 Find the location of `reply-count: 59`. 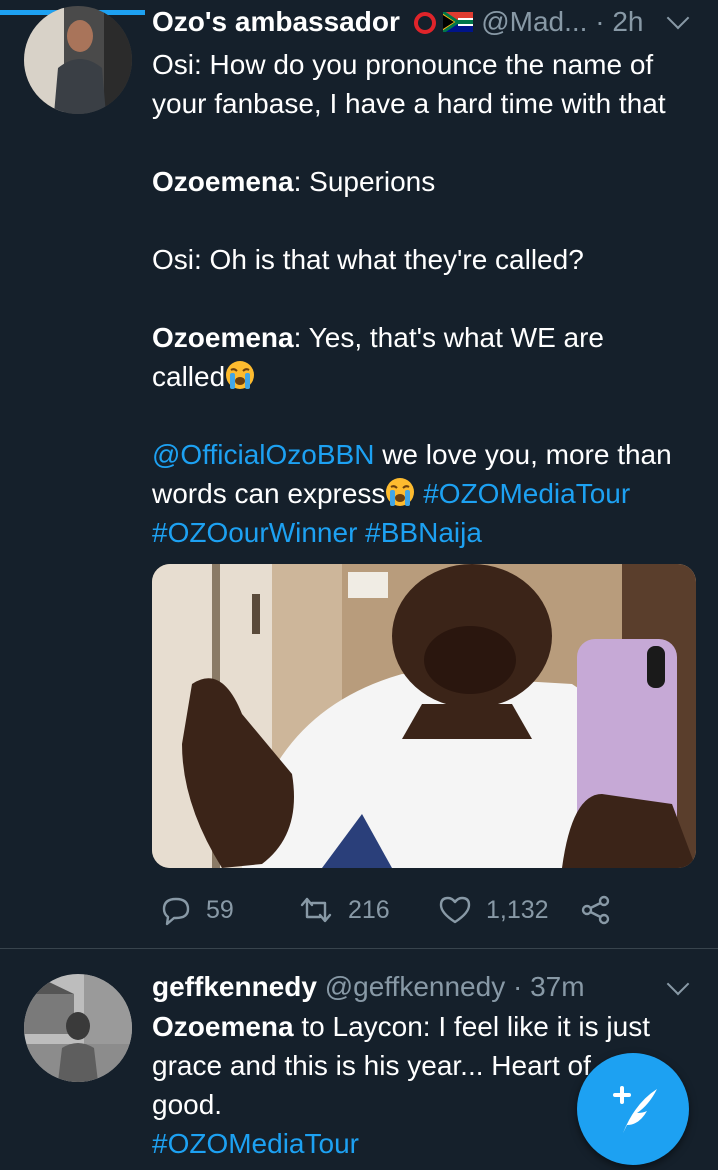

reply-count: 59 is located at coordinates (220, 909).